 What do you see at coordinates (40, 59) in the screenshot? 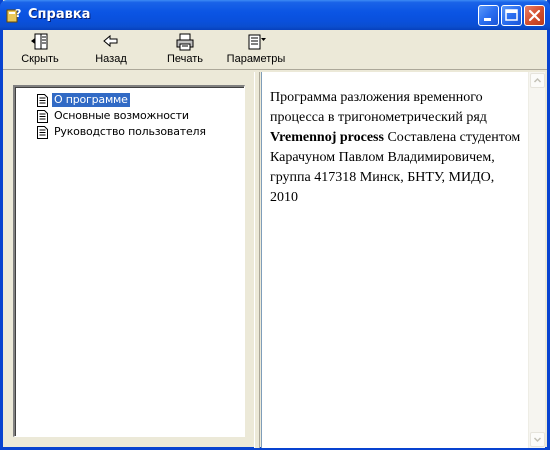
I see `hide-label: Скрыть` at bounding box center [40, 59].